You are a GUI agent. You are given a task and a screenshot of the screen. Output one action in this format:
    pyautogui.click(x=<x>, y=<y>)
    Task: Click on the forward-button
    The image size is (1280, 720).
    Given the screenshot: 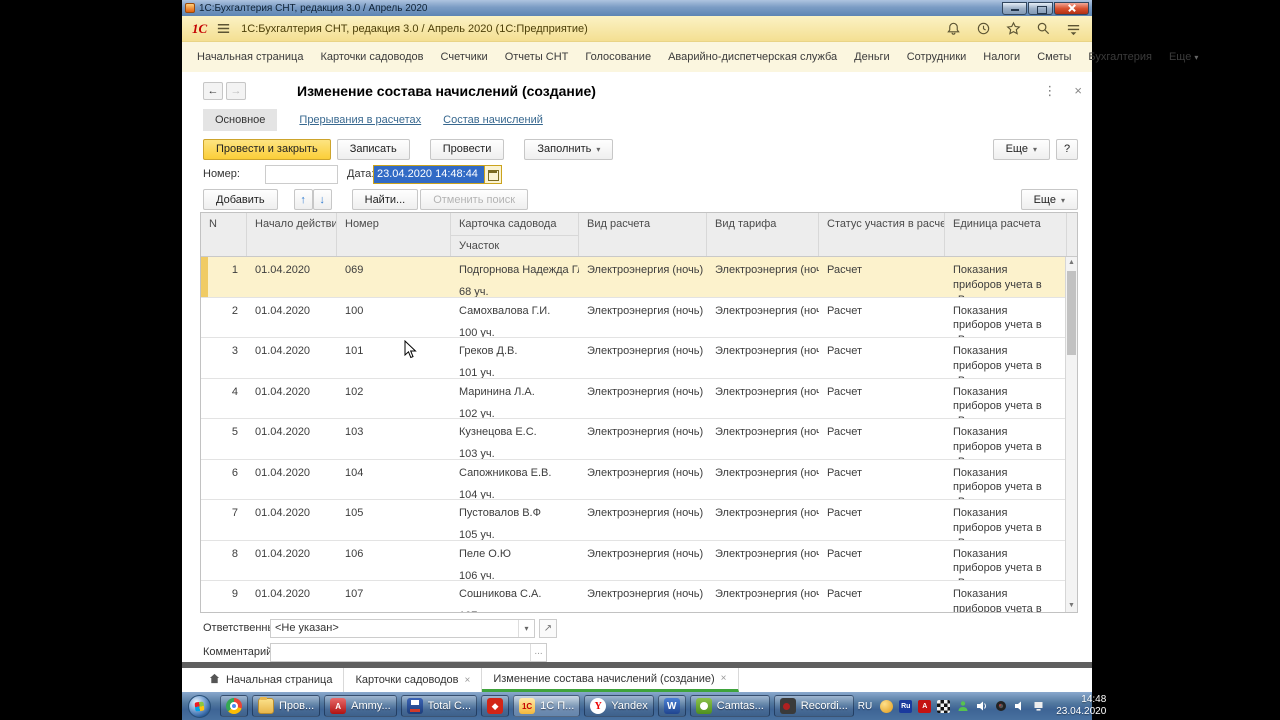 What is the action you would take?
    pyautogui.click(x=236, y=91)
    